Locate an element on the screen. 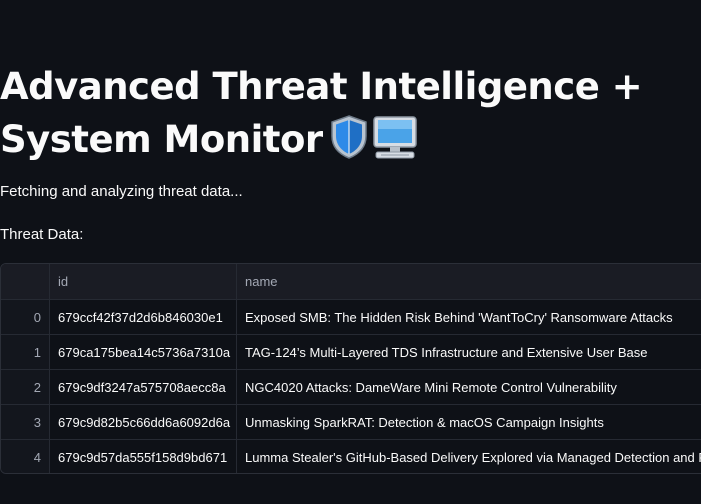 The image size is (701, 504). page-title-line-2: System Monitor is located at coordinates (350, 139).